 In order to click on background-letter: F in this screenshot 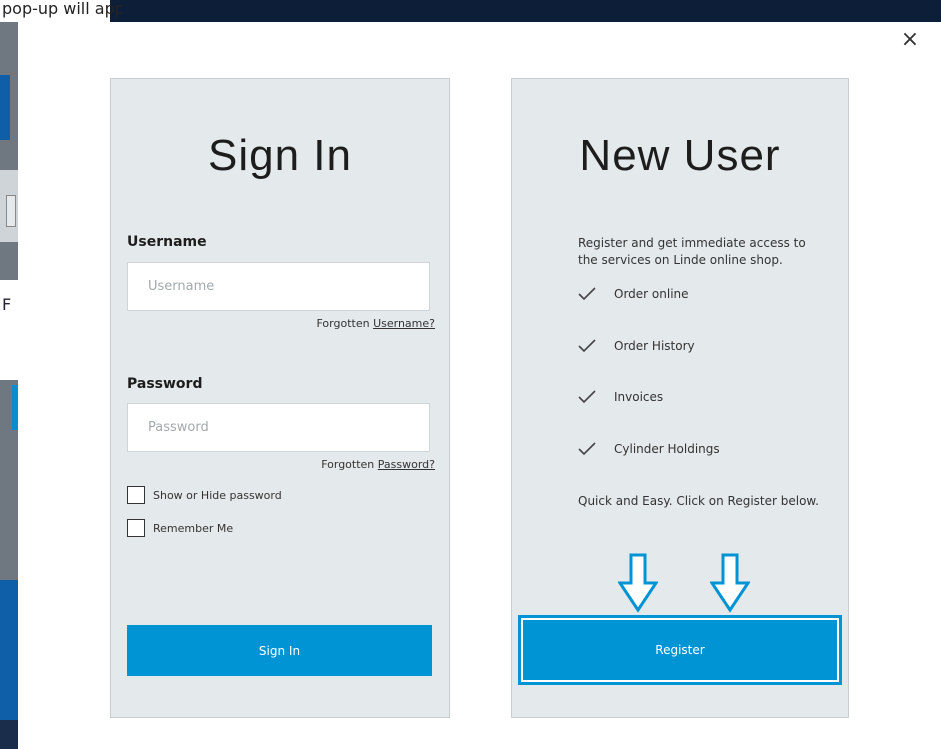, I will do `click(7, 304)`.